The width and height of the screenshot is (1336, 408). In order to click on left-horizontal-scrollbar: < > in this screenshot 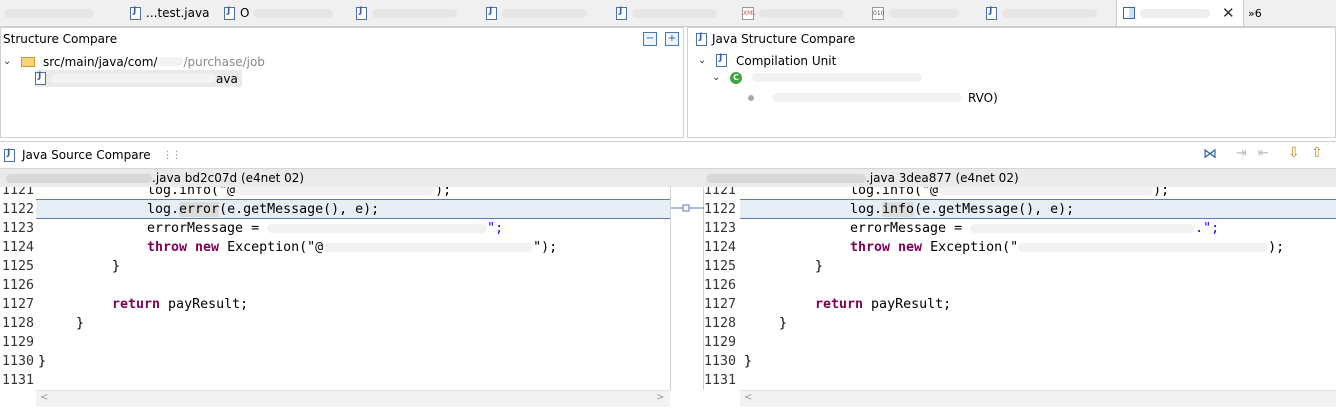, I will do `click(353, 398)`.